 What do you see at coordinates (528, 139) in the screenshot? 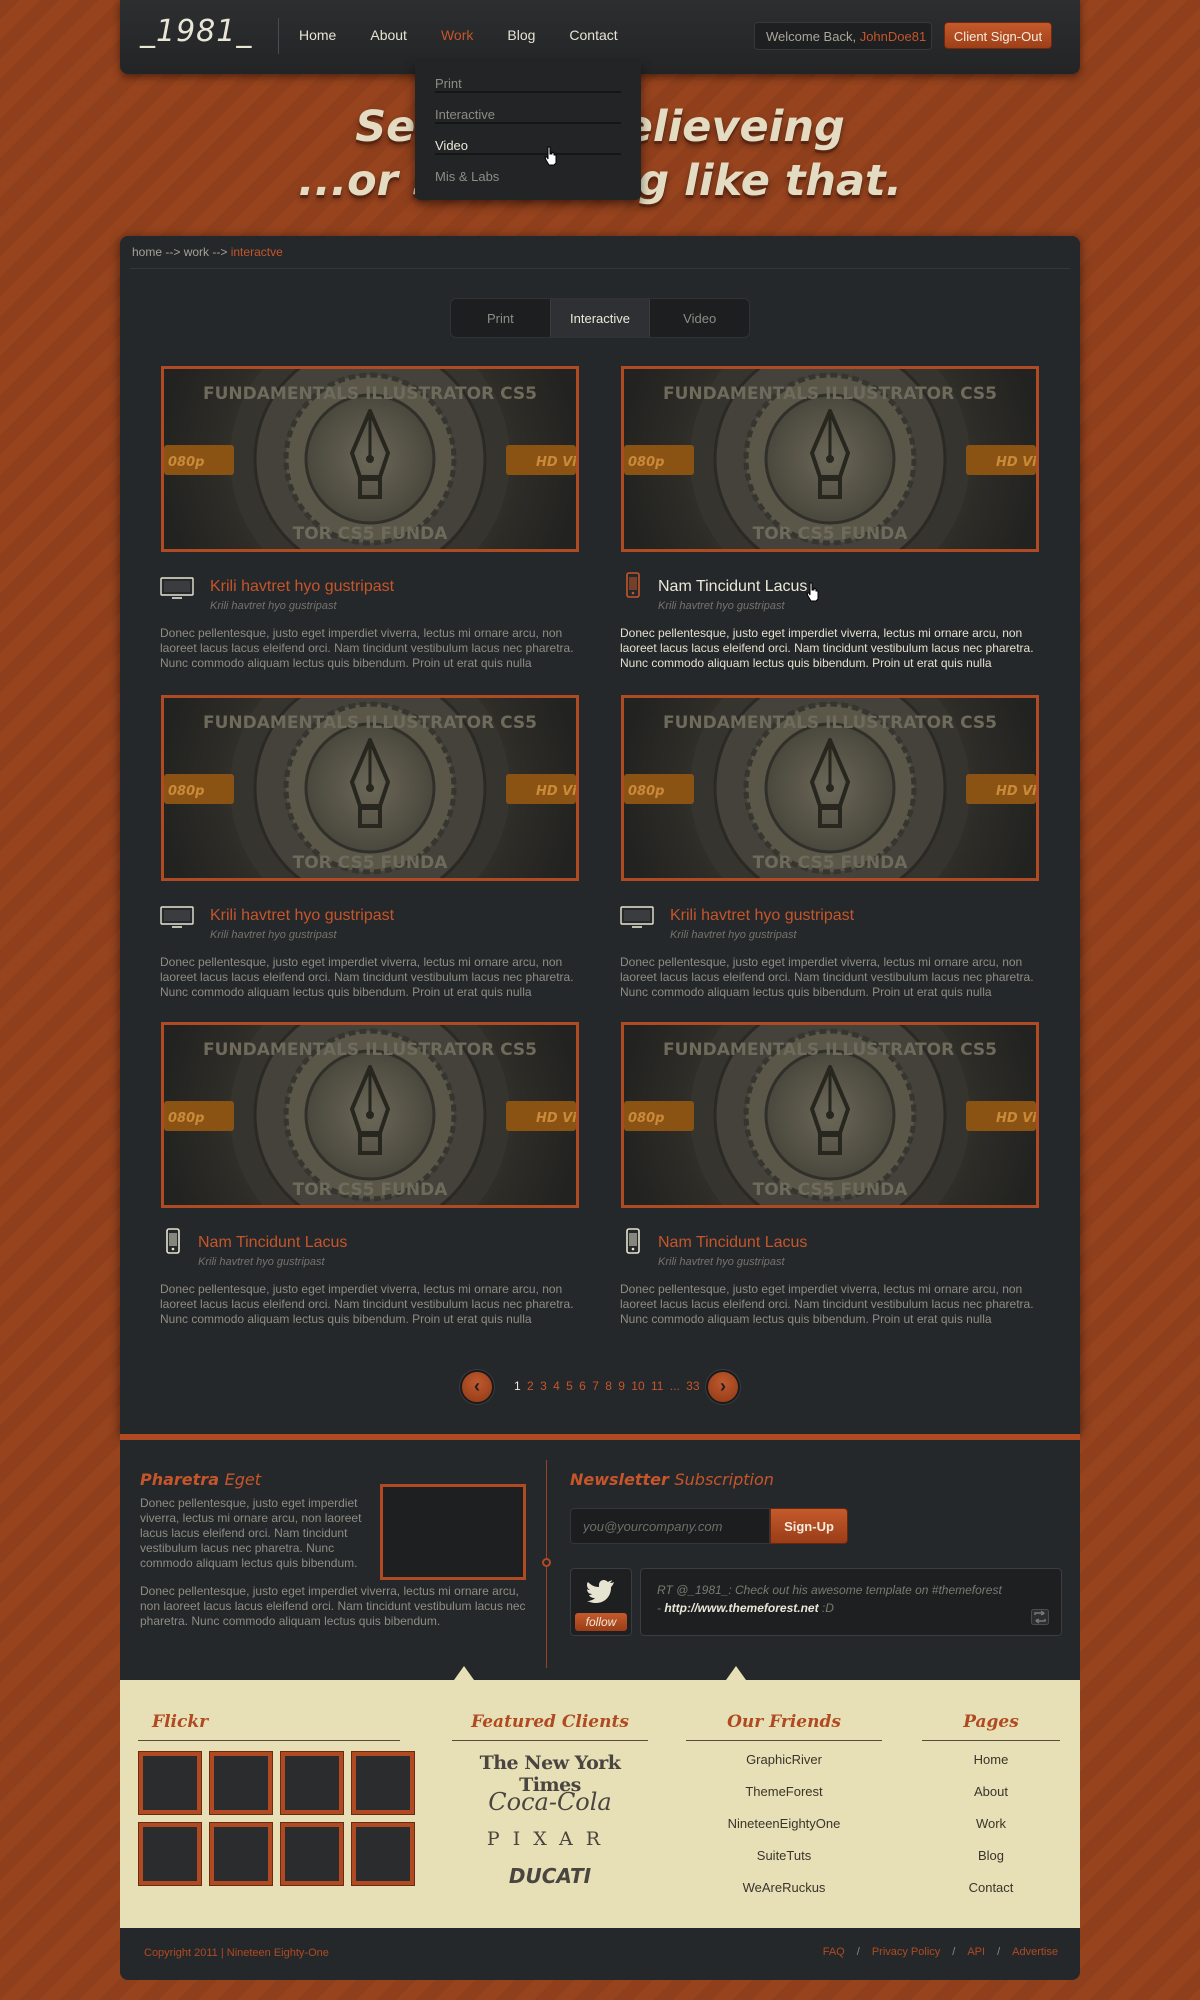
I see `dropdown-item-video: Video` at bounding box center [528, 139].